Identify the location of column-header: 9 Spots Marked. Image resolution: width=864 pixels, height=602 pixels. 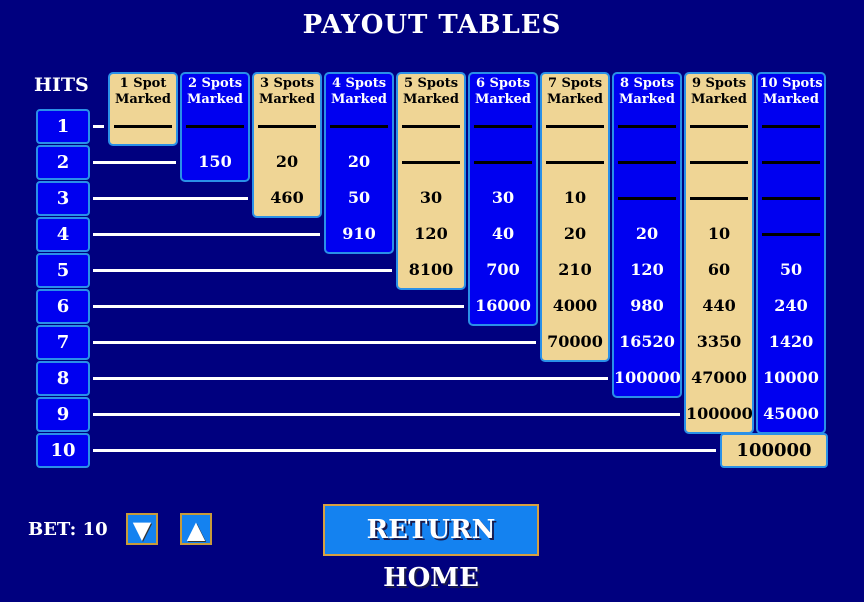
(719, 92).